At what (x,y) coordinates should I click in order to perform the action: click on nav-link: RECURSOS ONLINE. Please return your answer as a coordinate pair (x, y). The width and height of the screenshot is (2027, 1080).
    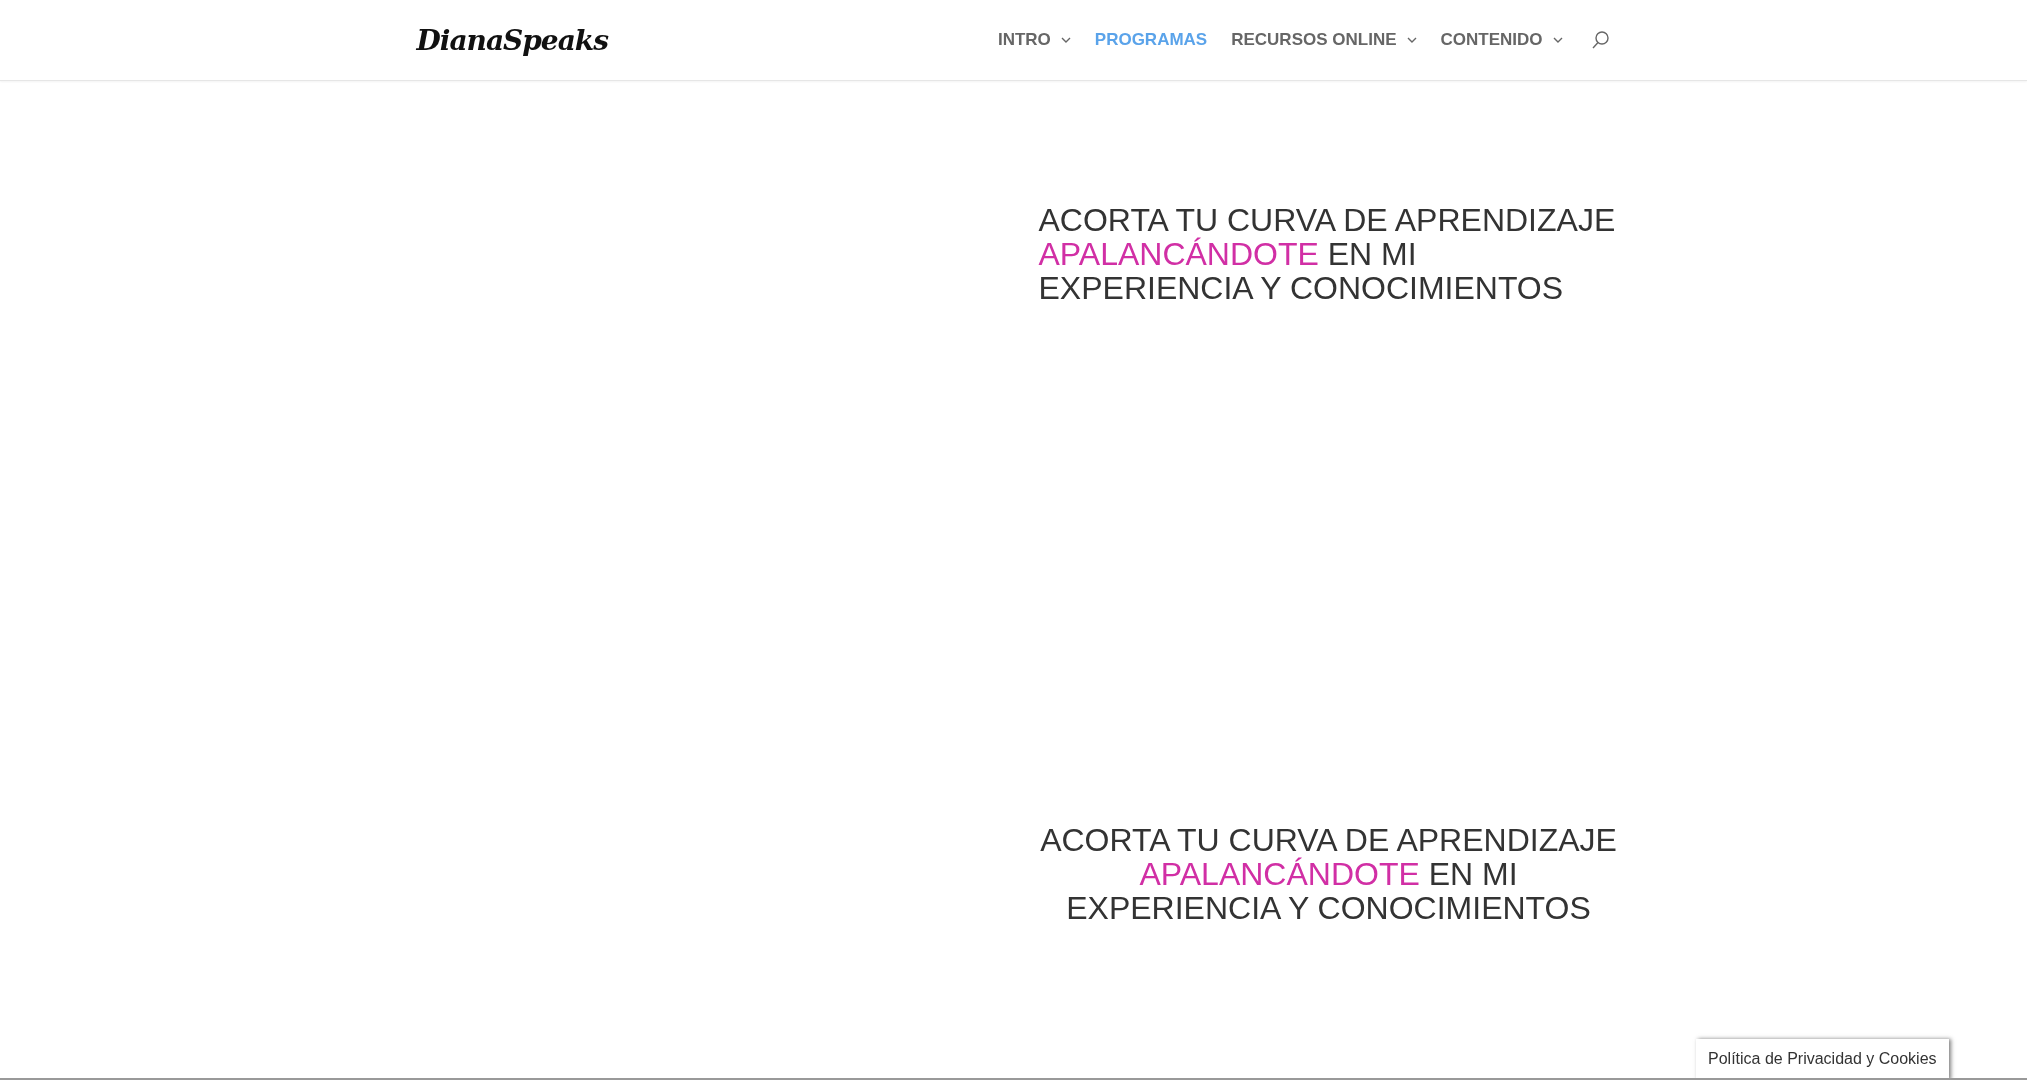
    Looking at the image, I should click on (1324, 40).